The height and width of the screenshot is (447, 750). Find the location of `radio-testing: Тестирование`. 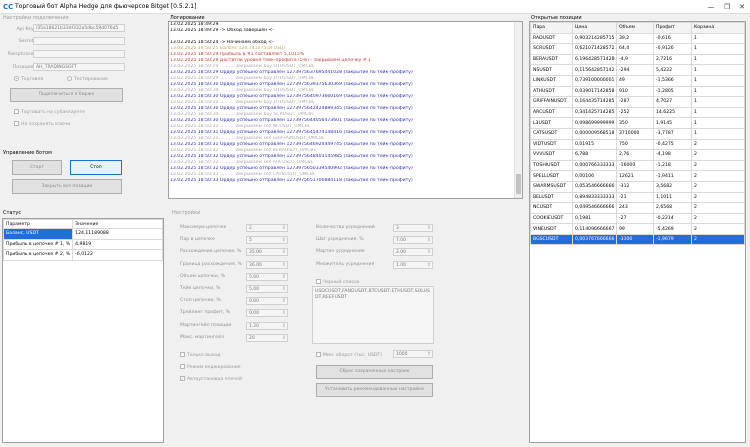

radio-testing: Тестирование is located at coordinates (87, 79).